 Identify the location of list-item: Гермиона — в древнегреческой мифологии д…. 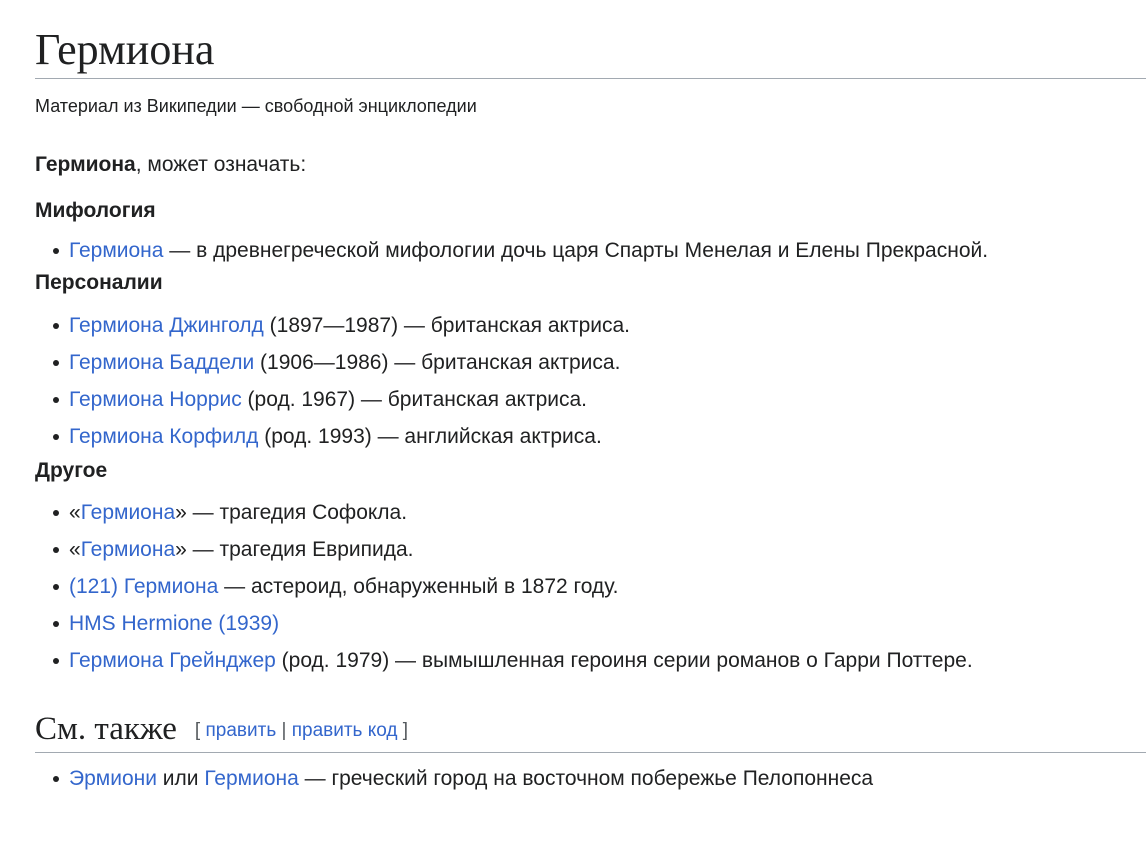
(590, 250).